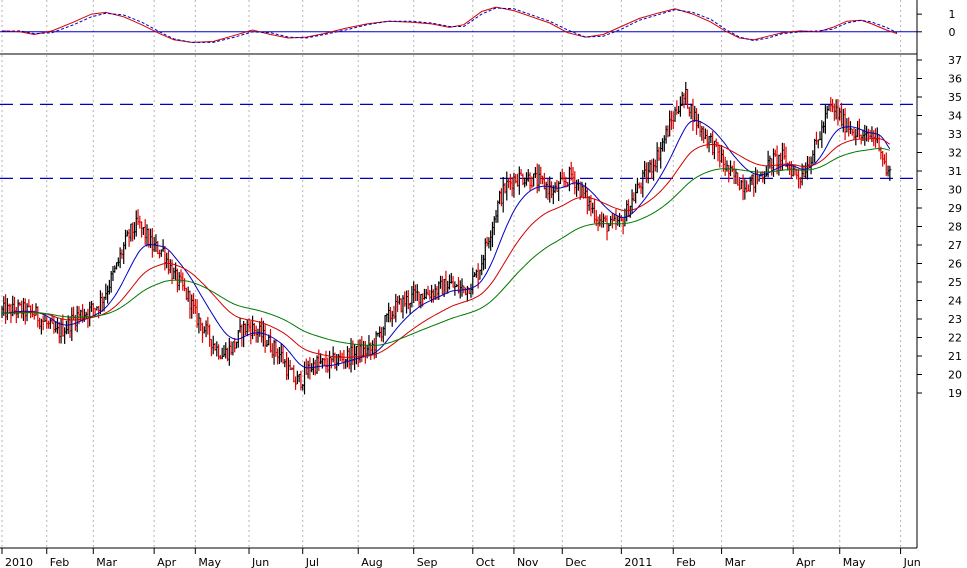  I want to click on x-tick-label: Dec, so click(575, 562).